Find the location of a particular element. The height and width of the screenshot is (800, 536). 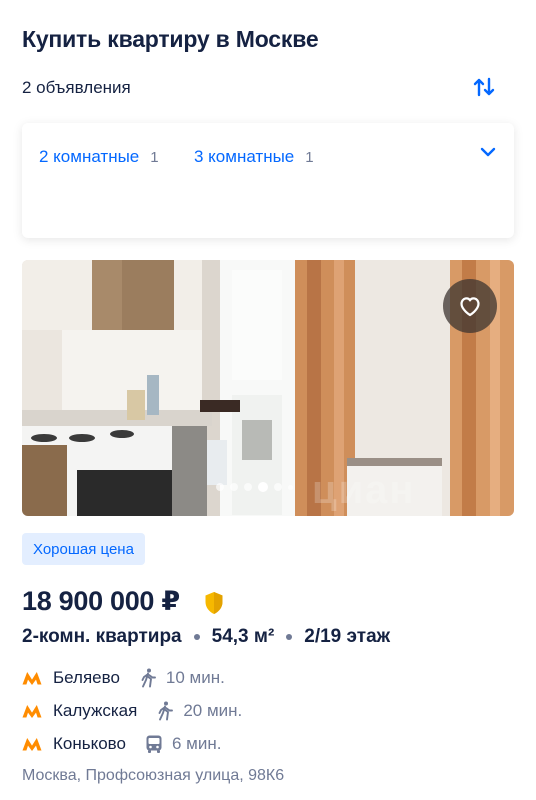

chevron-down-icon is located at coordinates (488, 152).